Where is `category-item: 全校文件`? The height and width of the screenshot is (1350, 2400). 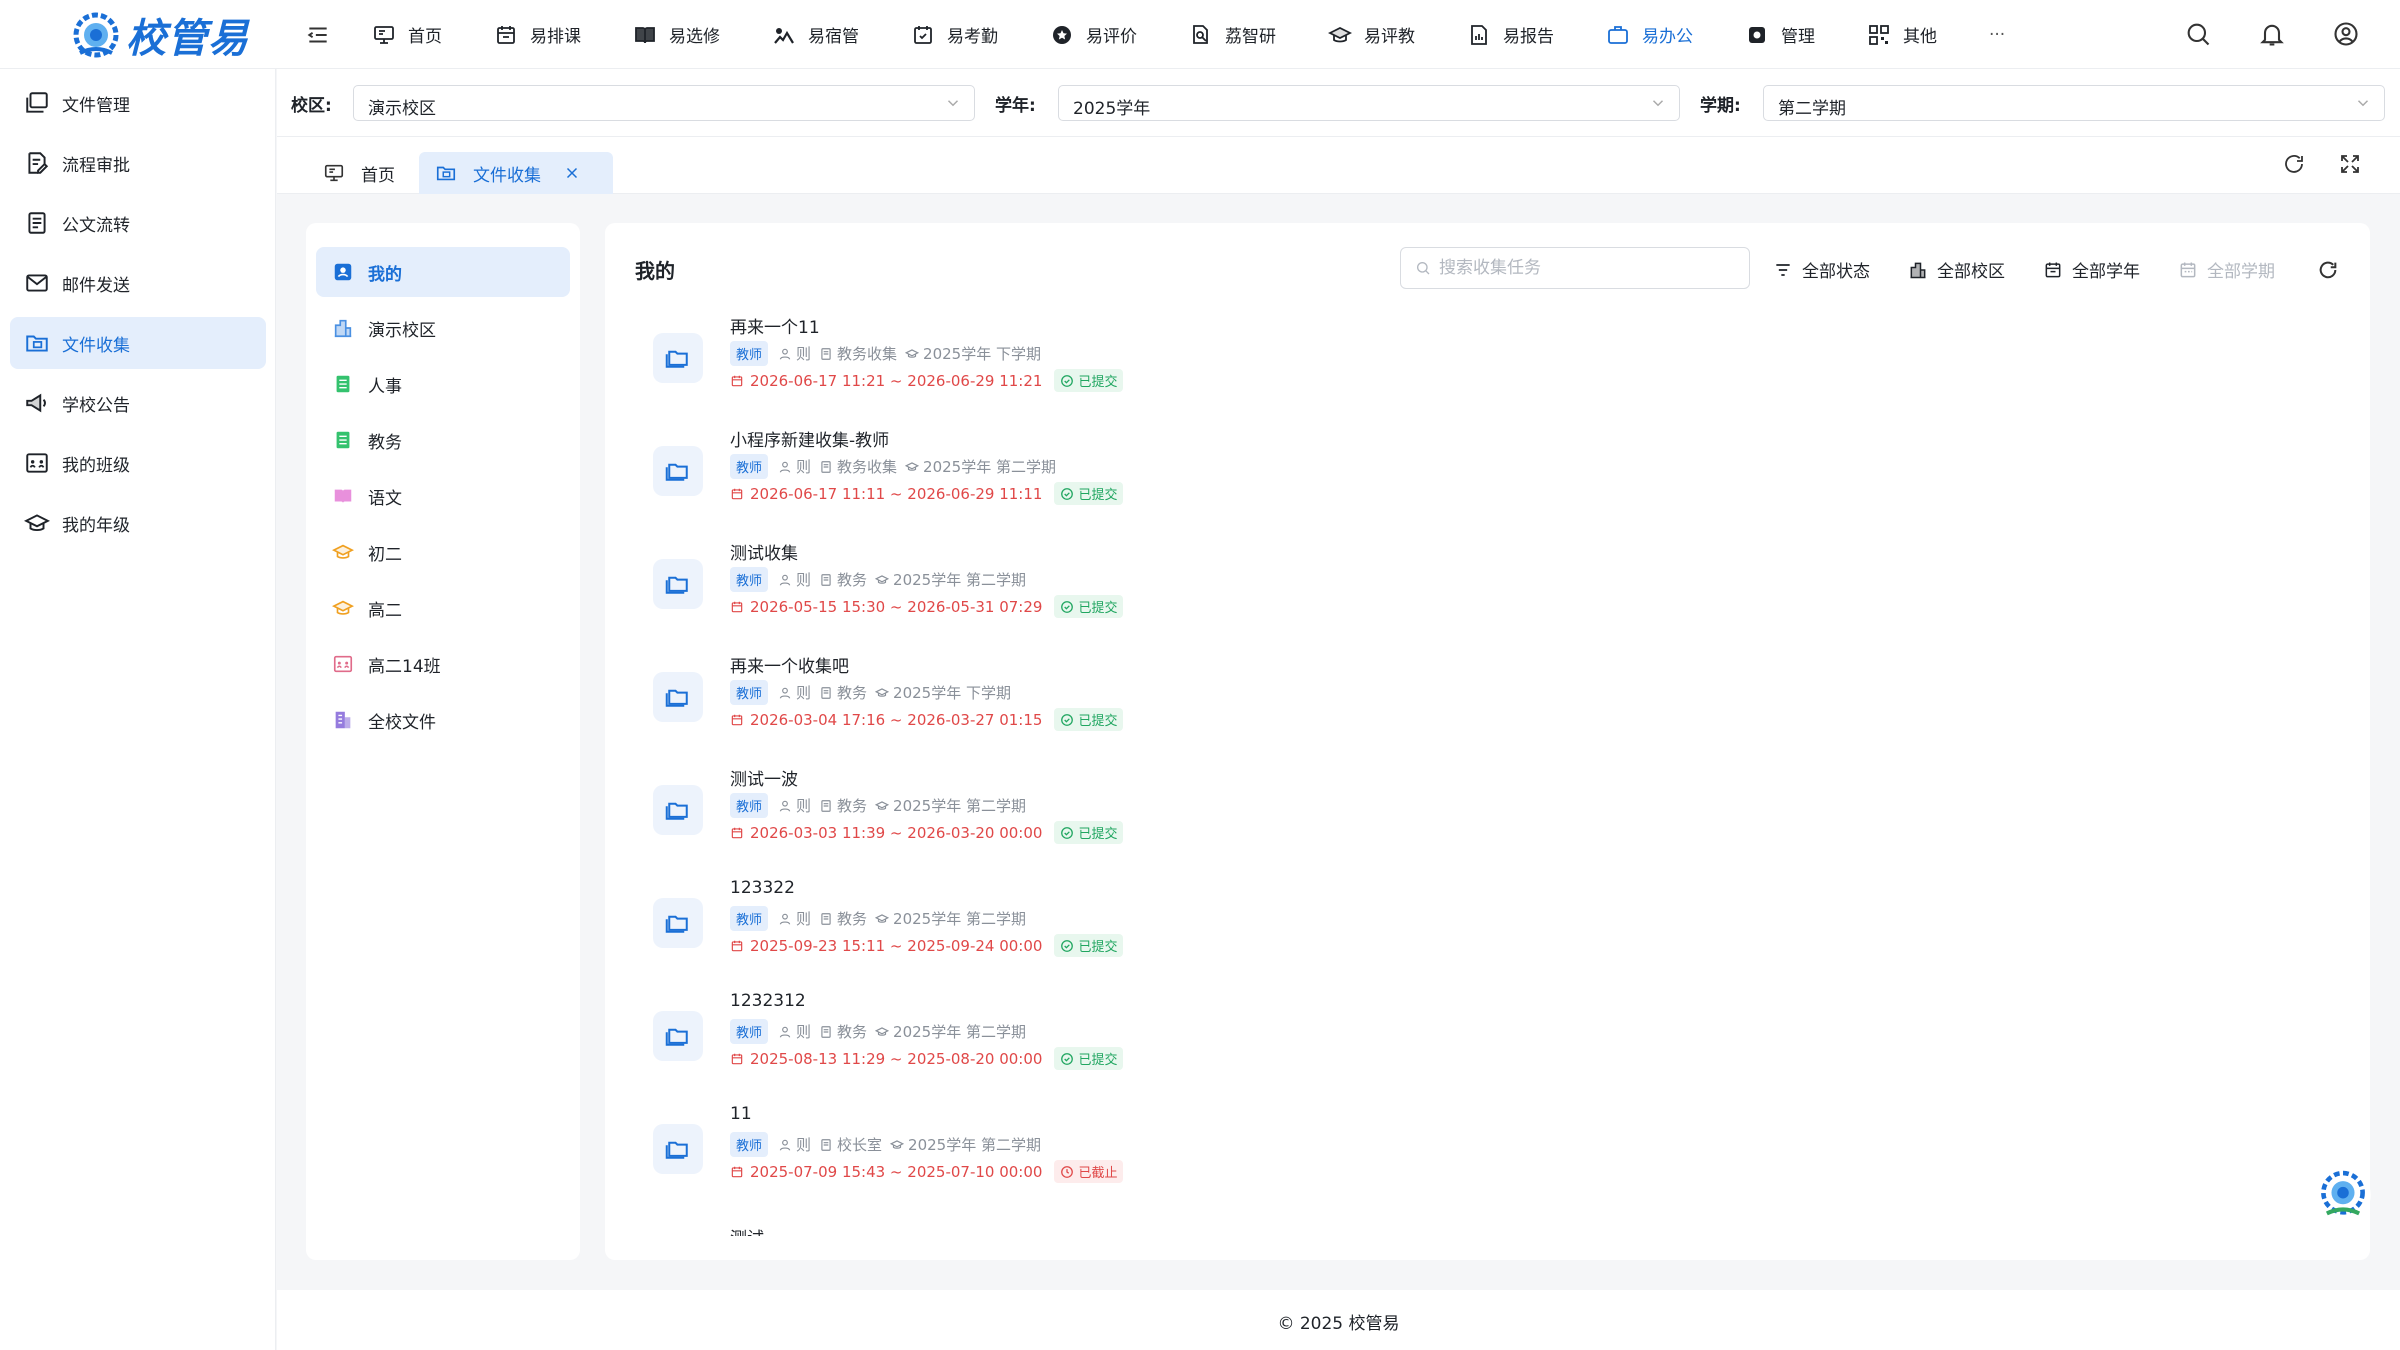 category-item: 全校文件 is located at coordinates (443, 720).